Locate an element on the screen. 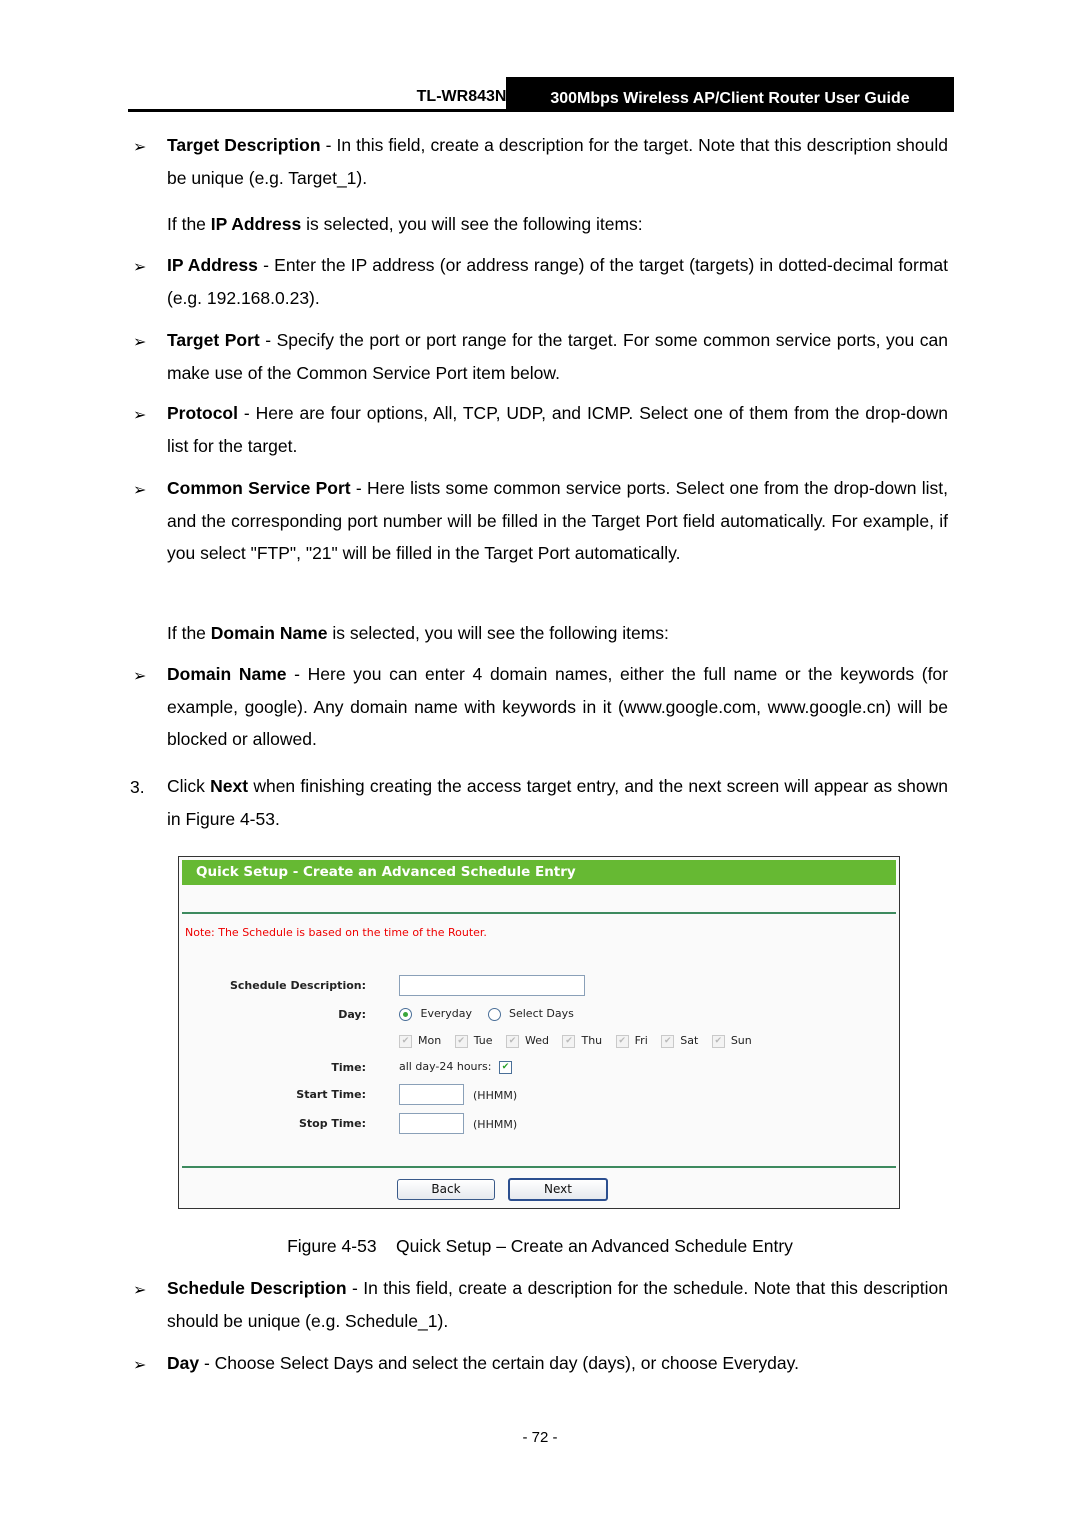 This screenshot has height=1527, width=1080. everyday-label: Everyday is located at coordinates (446, 1013).